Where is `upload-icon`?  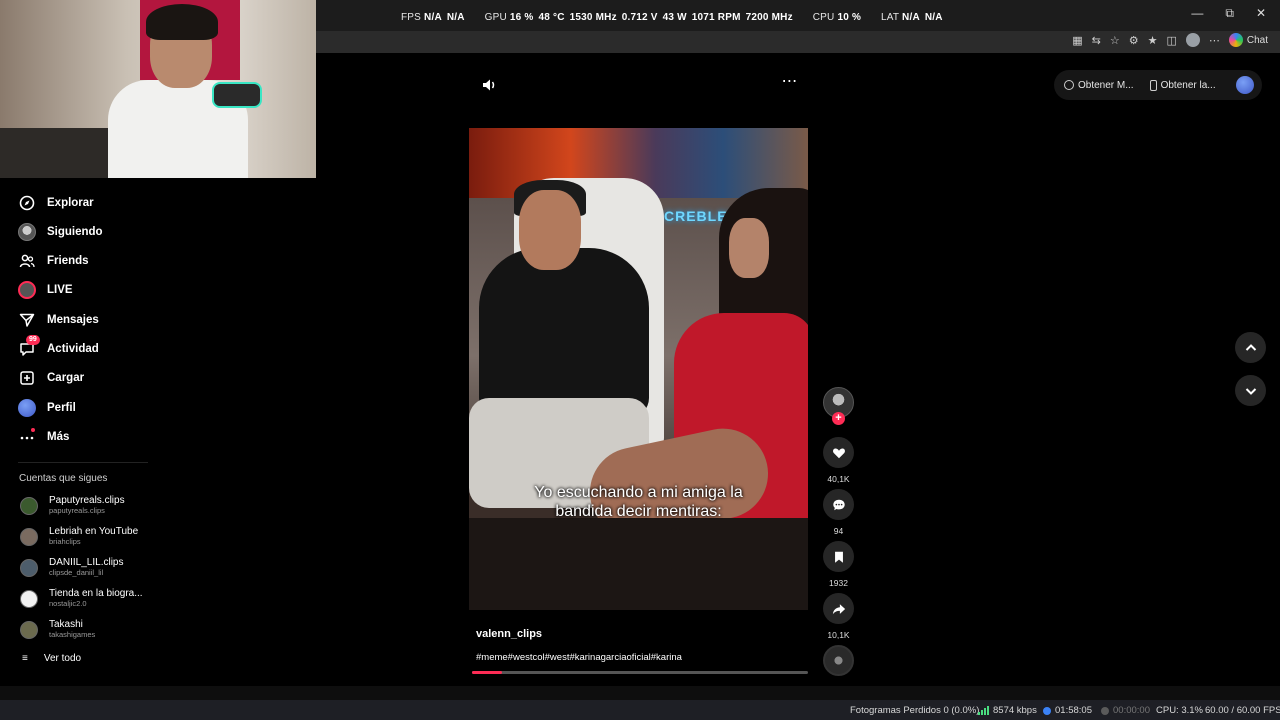 upload-icon is located at coordinates (27, 378).